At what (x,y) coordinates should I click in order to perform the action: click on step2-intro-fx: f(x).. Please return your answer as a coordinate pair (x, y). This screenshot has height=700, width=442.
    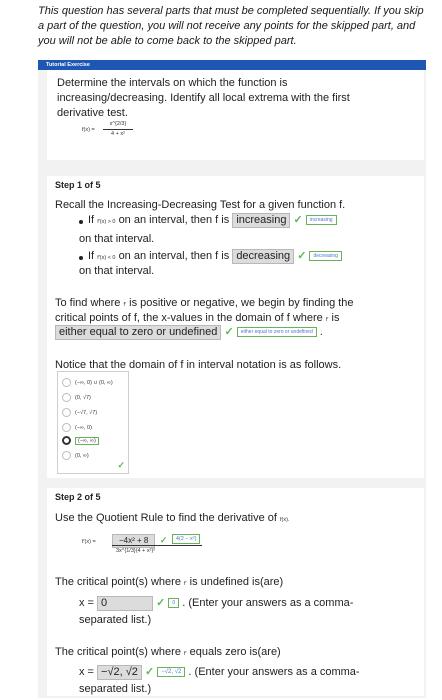
    Looking at the image, I should click on (285, 520).